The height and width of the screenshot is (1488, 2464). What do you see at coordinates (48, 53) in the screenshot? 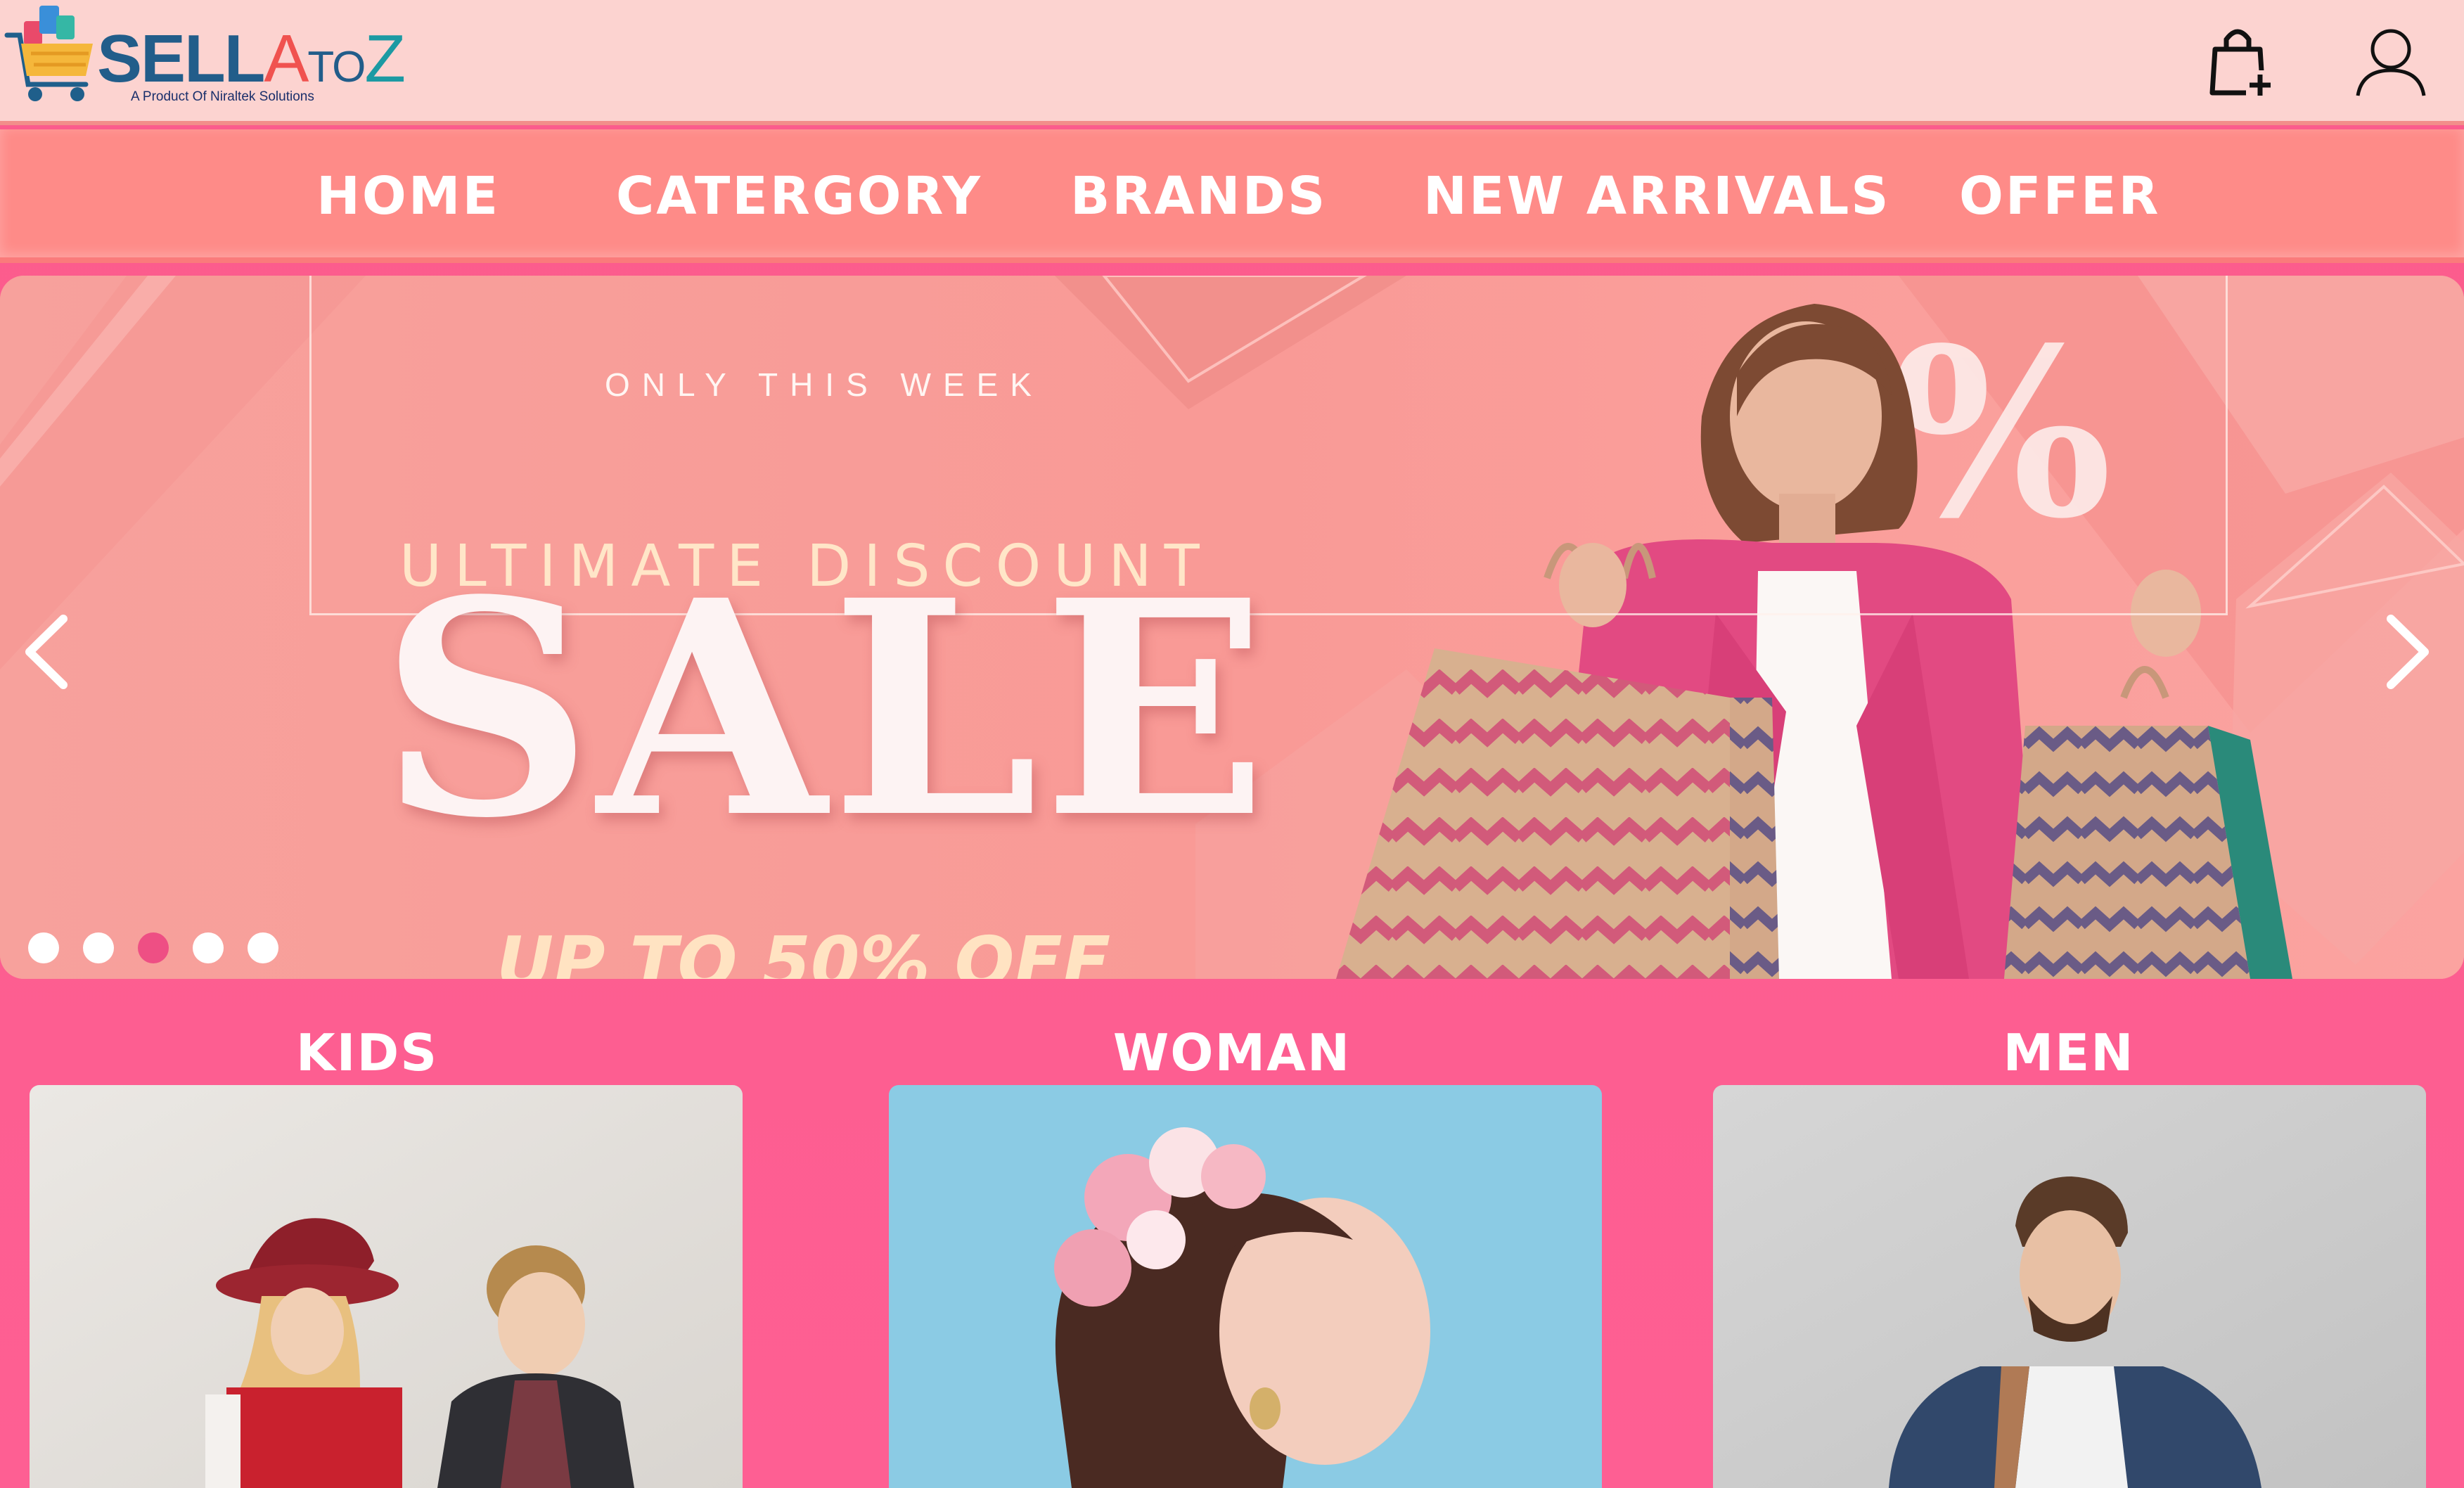
I see `shopping-cart-logo-icon` at bounding box center [48, 53].